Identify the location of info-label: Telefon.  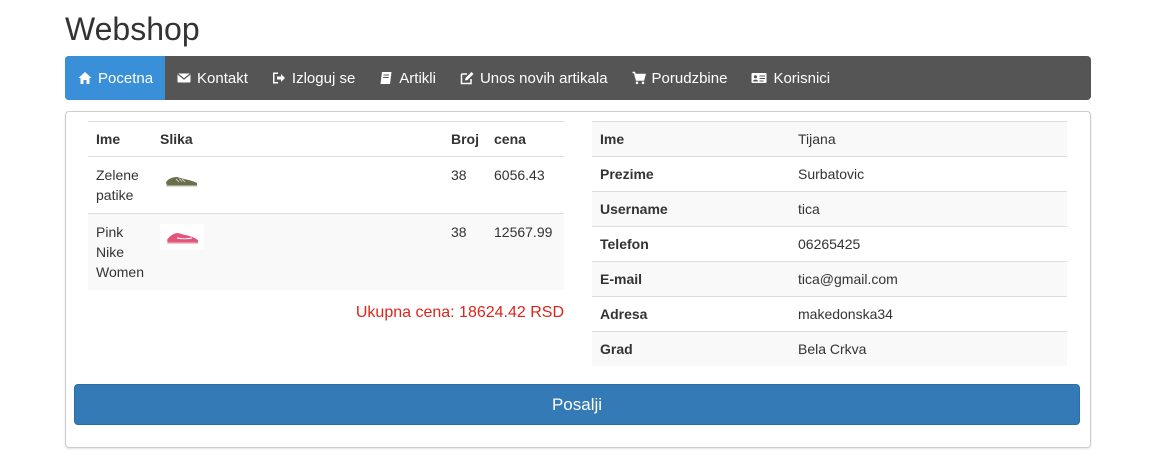
(691, 244).